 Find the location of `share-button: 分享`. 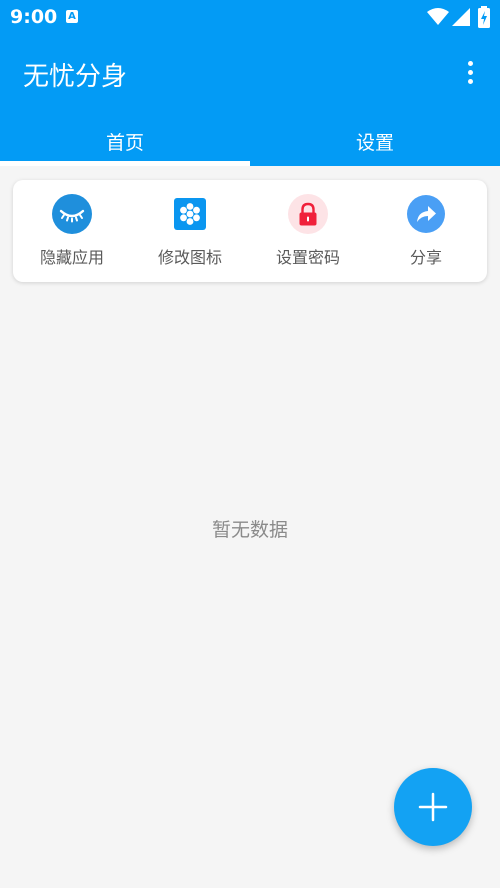

share-button: 分享 is located at coordinates (426, 234).